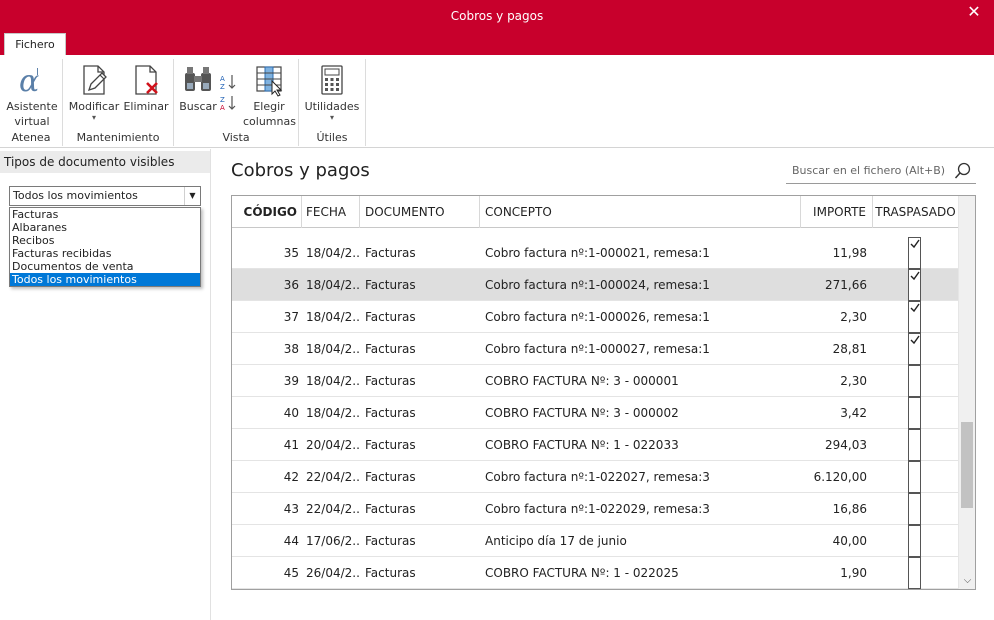 Image resolution: width=994 pixels, height=620 pixels. Describe the element at coordinates (300, 170) in the screenshot. I see `page-title: Cobros y pagos` at that location.